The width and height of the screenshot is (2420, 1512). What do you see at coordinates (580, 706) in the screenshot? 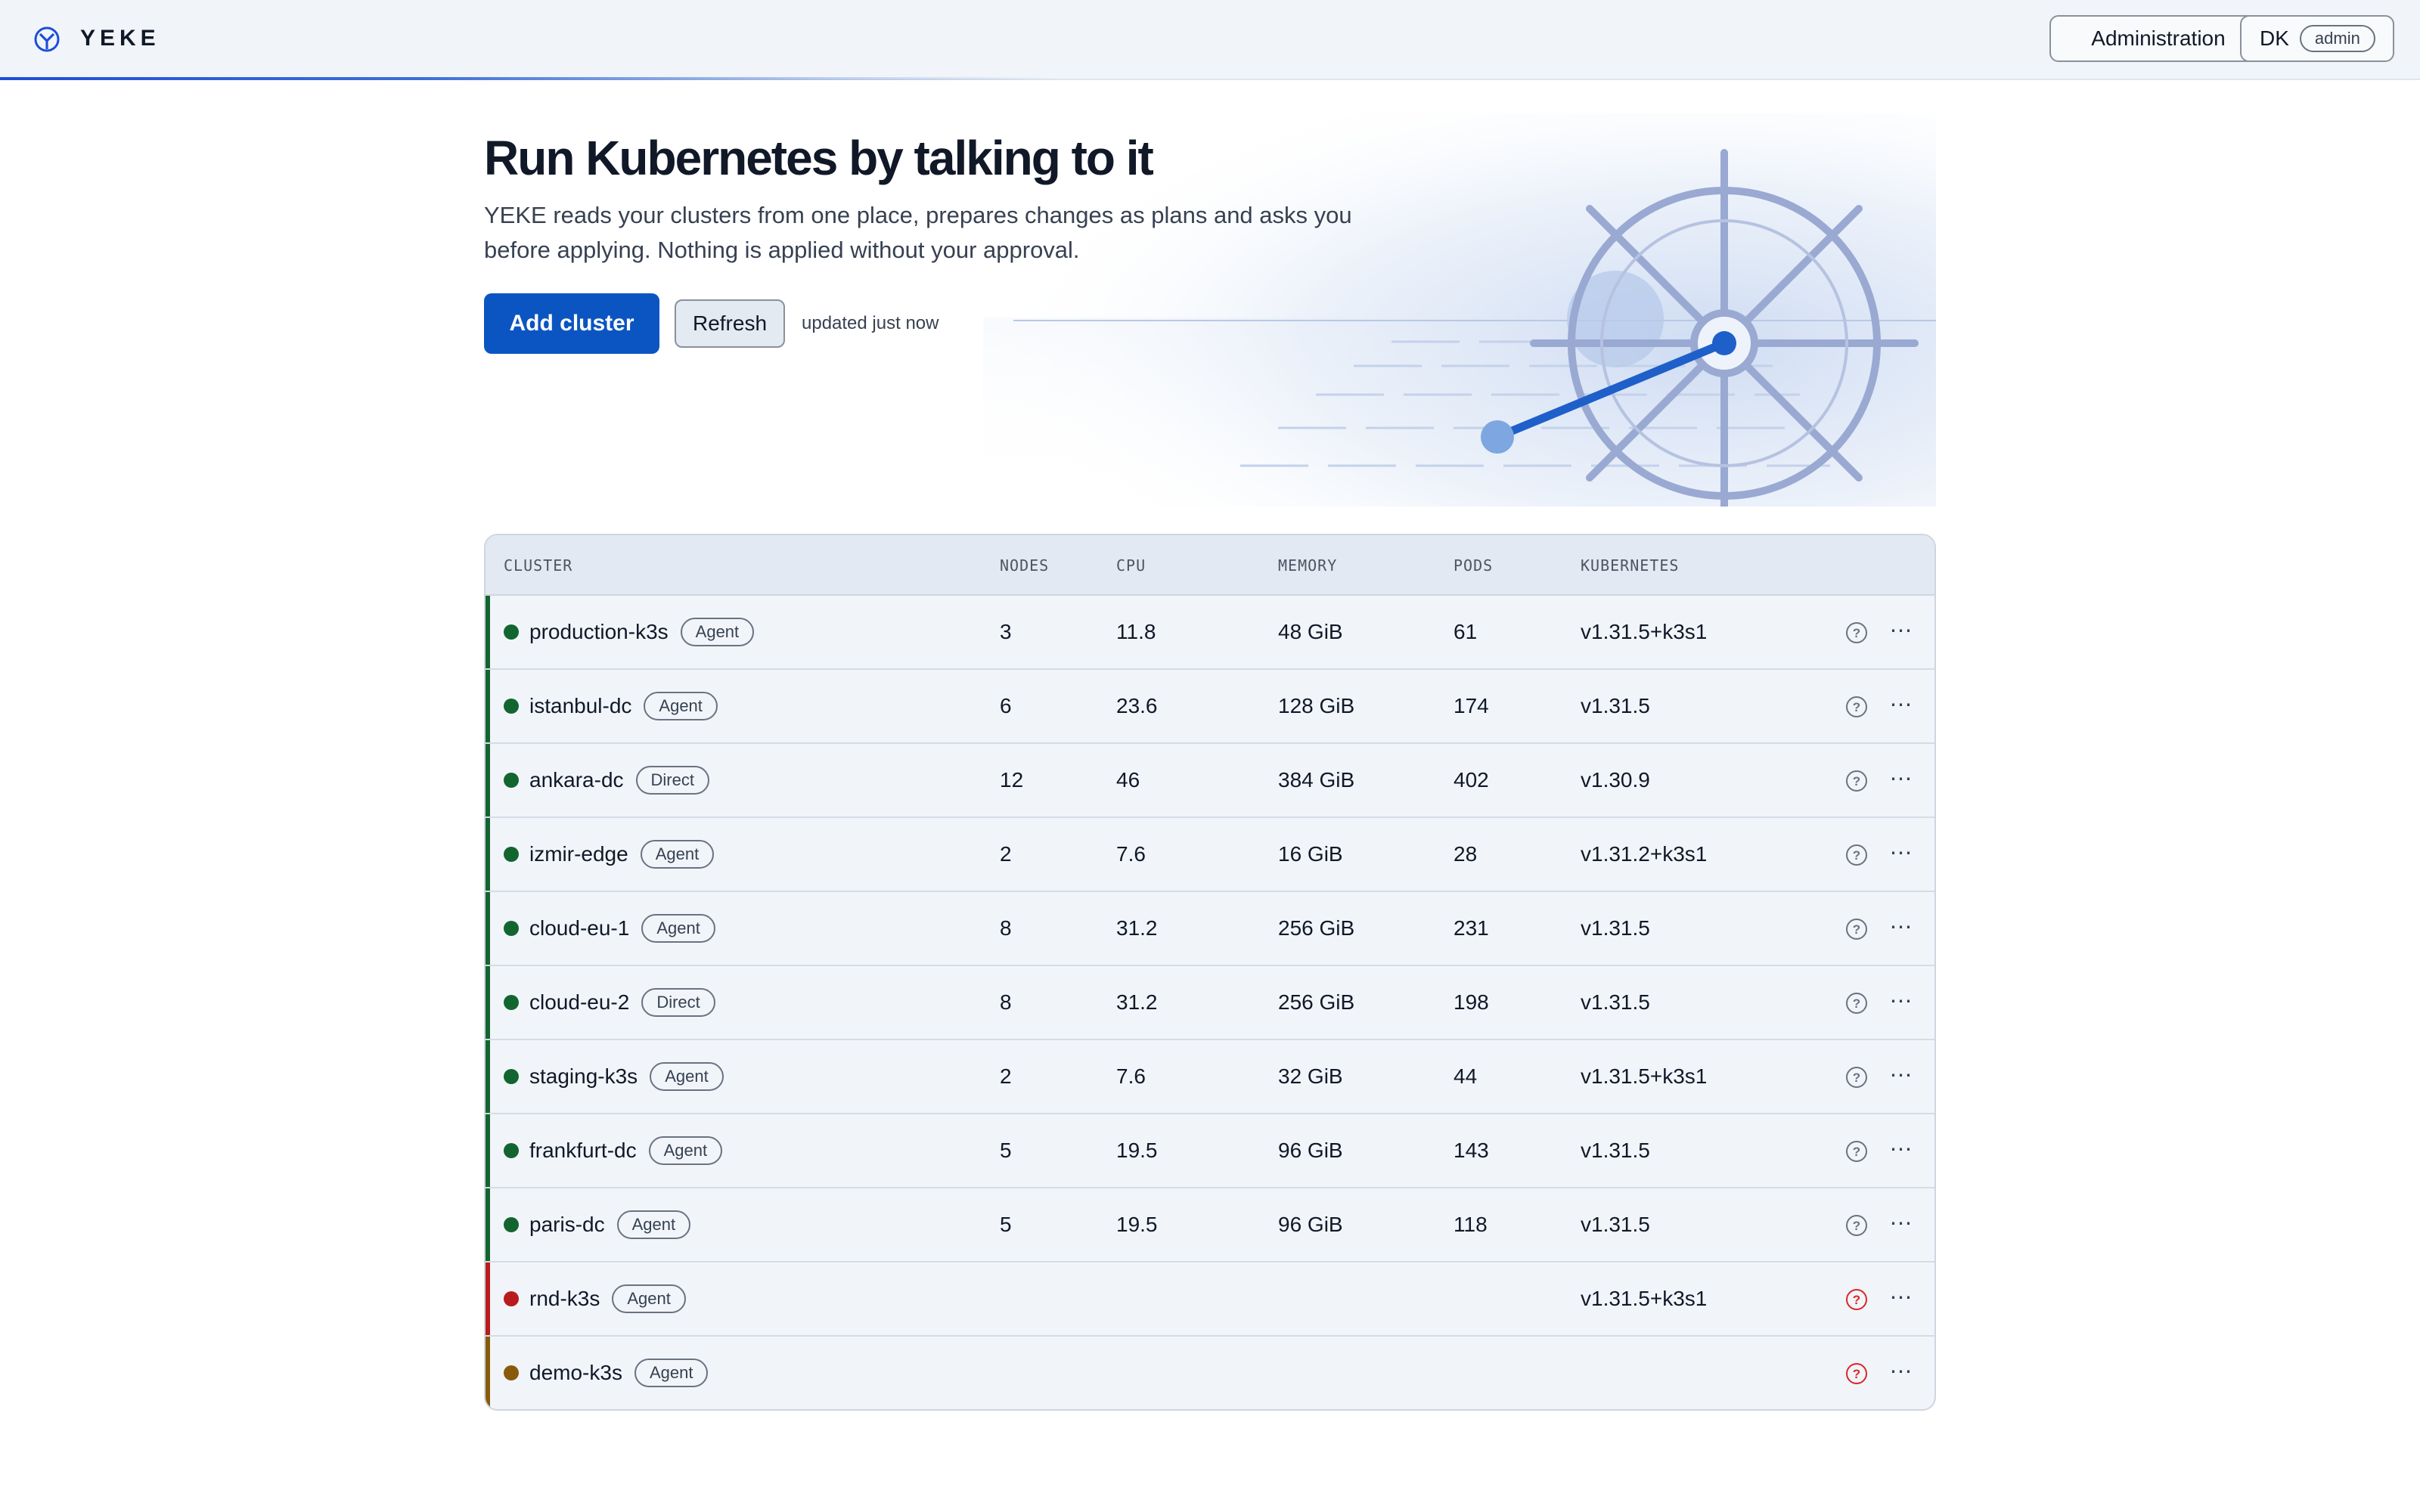
I see `cluster-name: istanbul-dc` at bounding box center [580, 706].